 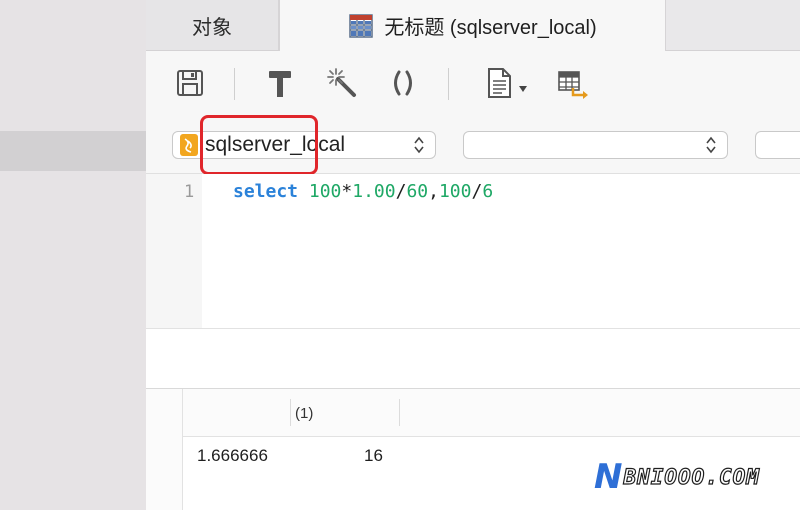 I want to click on parentheses-button, so click(x=403, y=83).